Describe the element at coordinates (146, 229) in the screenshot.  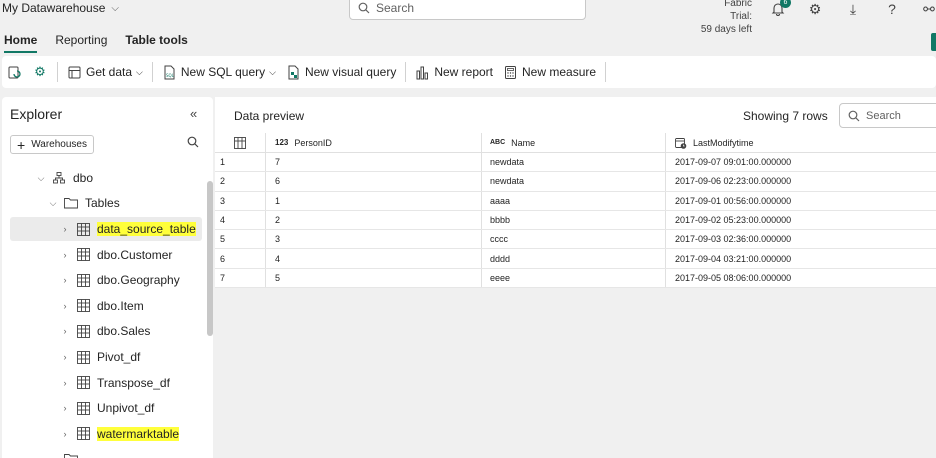
I see `tree-table-label: data_source_table` at that location.